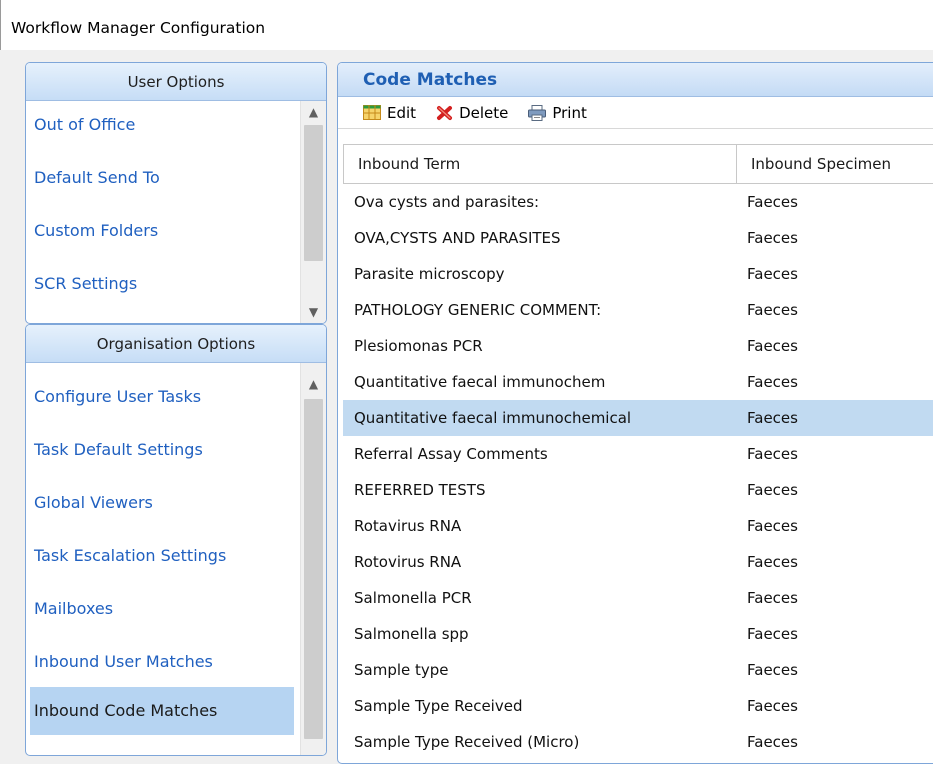  I want to click on cell-inbound-term: REFERRED TESTS, so click(420, 490).